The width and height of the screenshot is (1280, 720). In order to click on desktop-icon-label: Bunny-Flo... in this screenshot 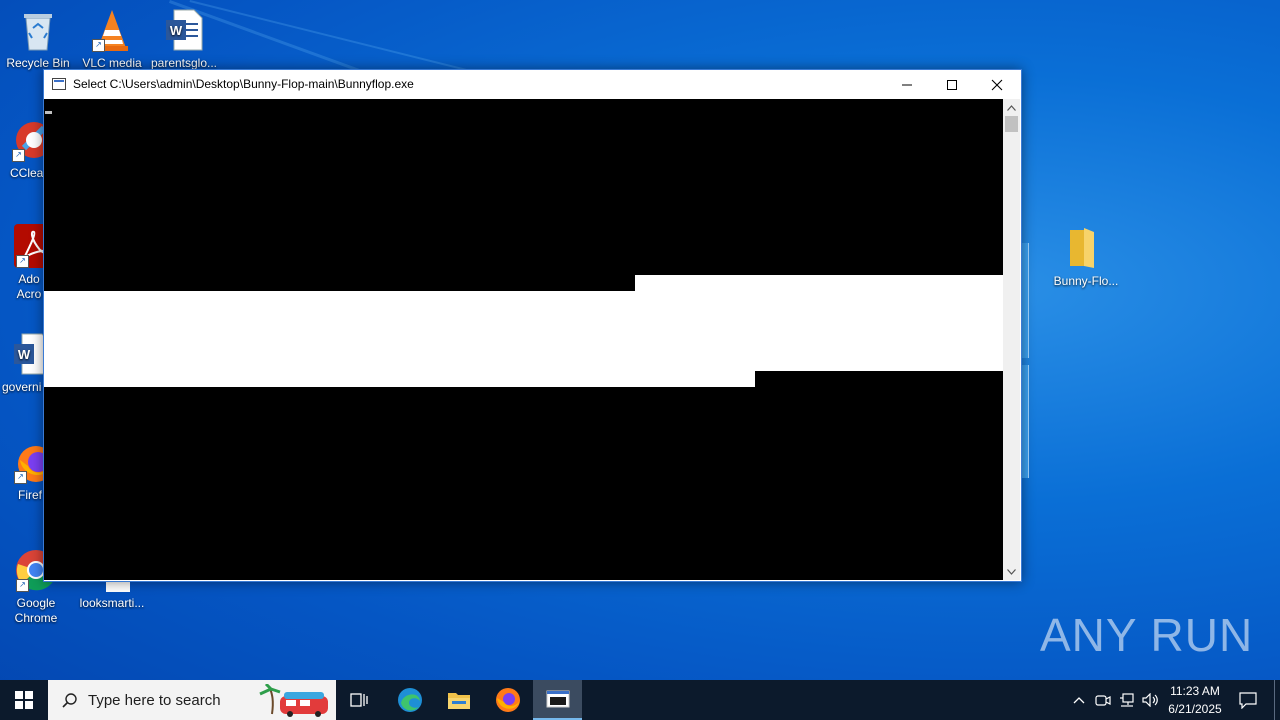, I will do `click(1086, 281)`.